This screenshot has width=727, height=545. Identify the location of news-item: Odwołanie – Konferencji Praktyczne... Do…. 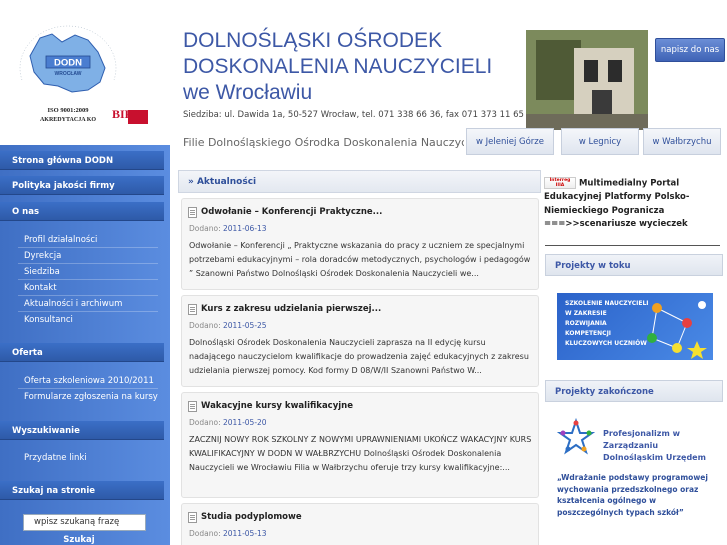
(360, 244).